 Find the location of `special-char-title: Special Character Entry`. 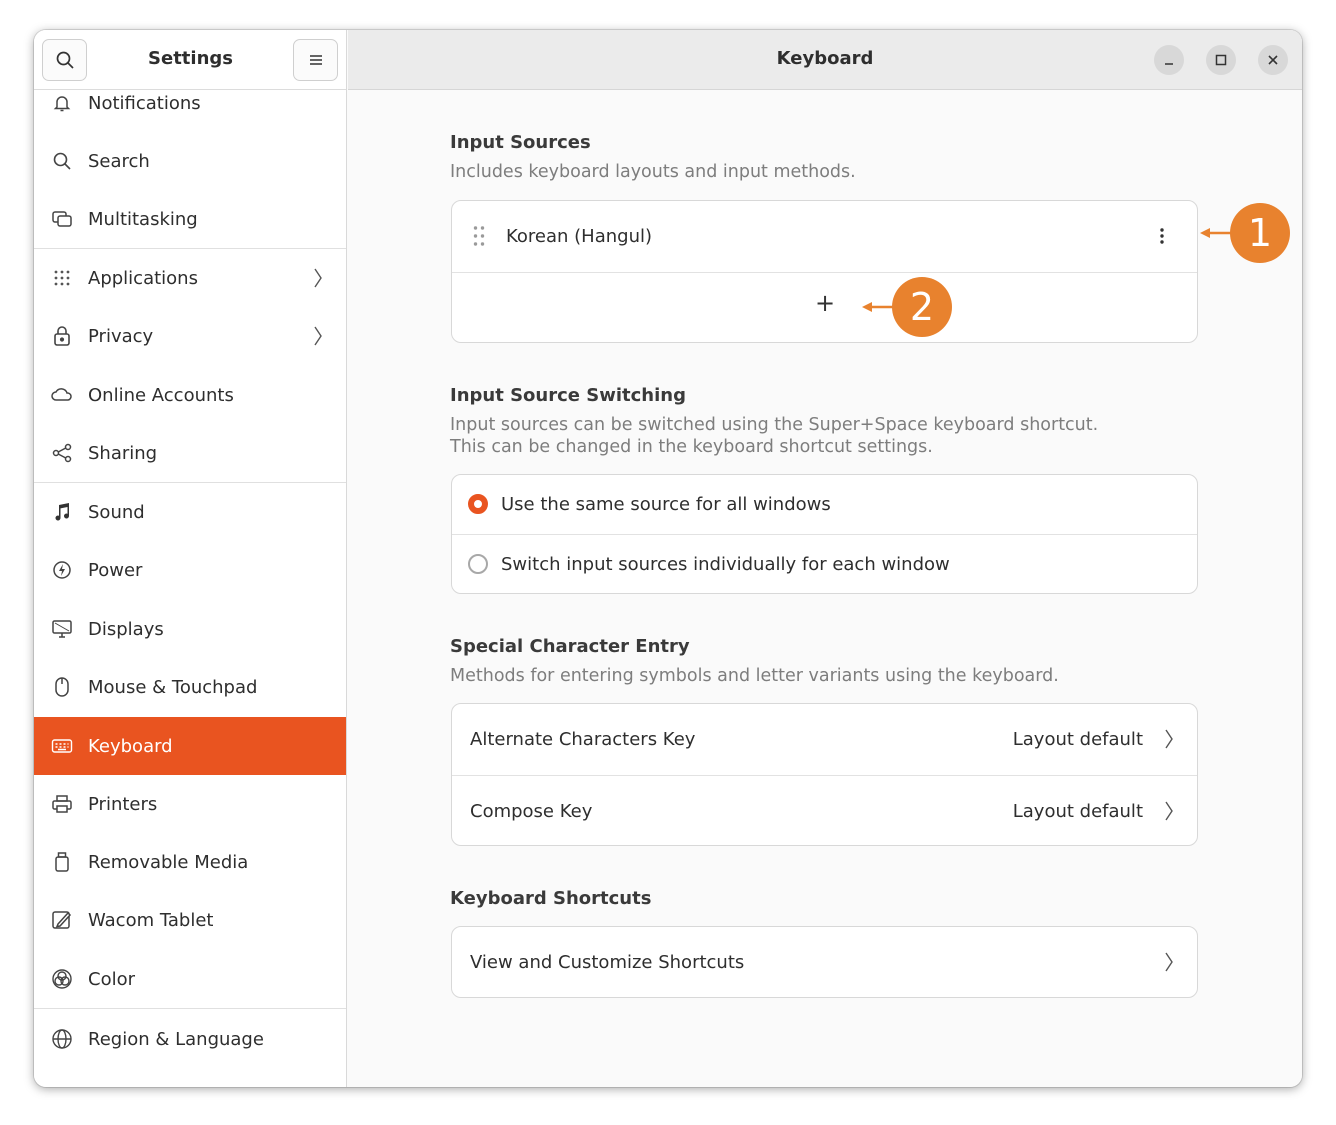

special-char-title: Special Character Entry is located at coordinates (570, 646).